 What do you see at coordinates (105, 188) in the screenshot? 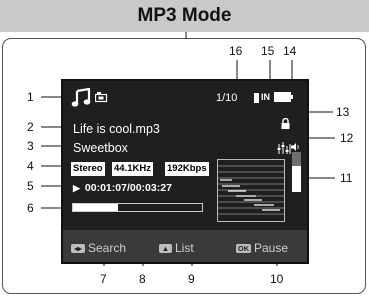
I see `elapsed-time: 00:01:07` at bounding box center [105, 188].